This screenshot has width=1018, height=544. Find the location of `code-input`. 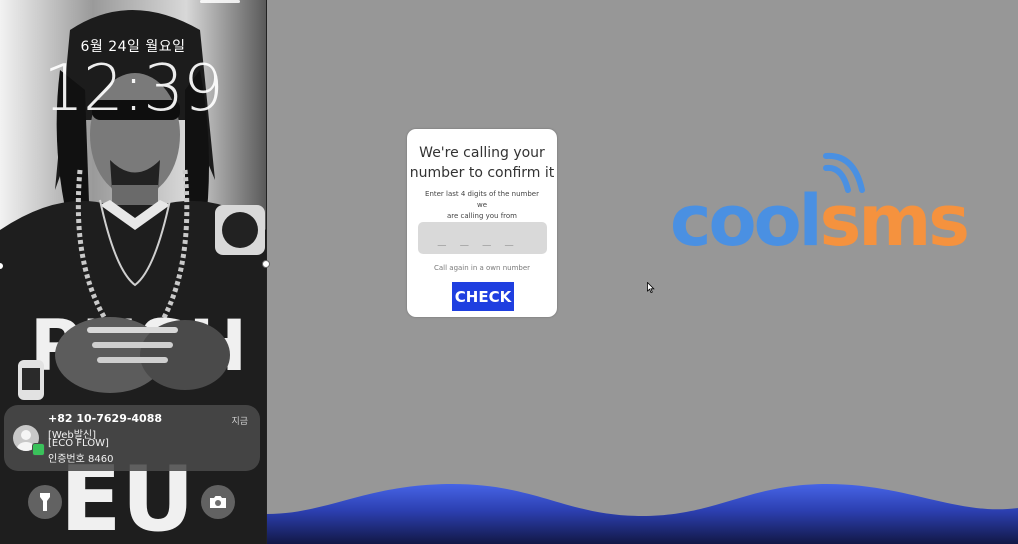

code-input is located at coordinates (482, 238).